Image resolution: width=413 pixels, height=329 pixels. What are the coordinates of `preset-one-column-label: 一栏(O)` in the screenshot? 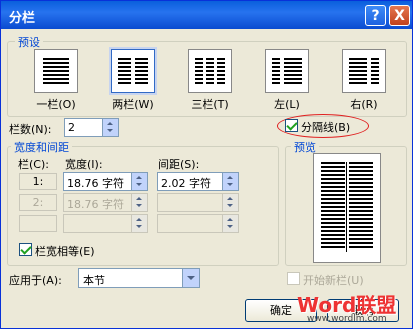 It's located at (56, 104).